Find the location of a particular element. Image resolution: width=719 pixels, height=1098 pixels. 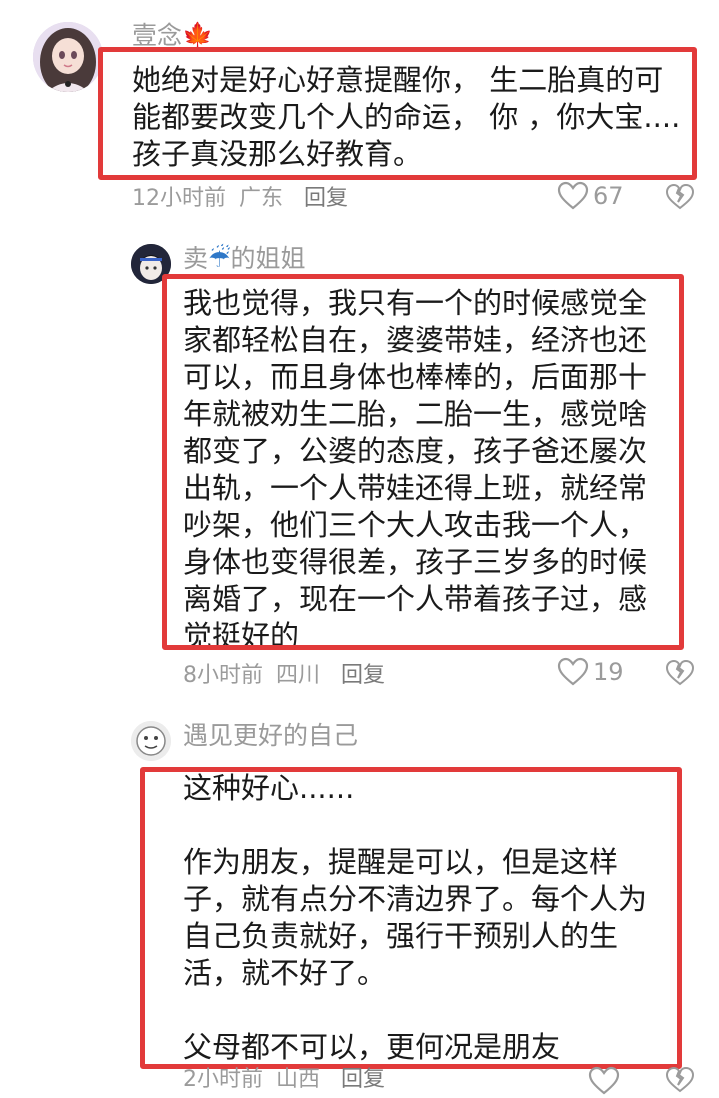

comment-line: 子，就有点分不清边界了。每个人为 is located at coordinates (415, 899).